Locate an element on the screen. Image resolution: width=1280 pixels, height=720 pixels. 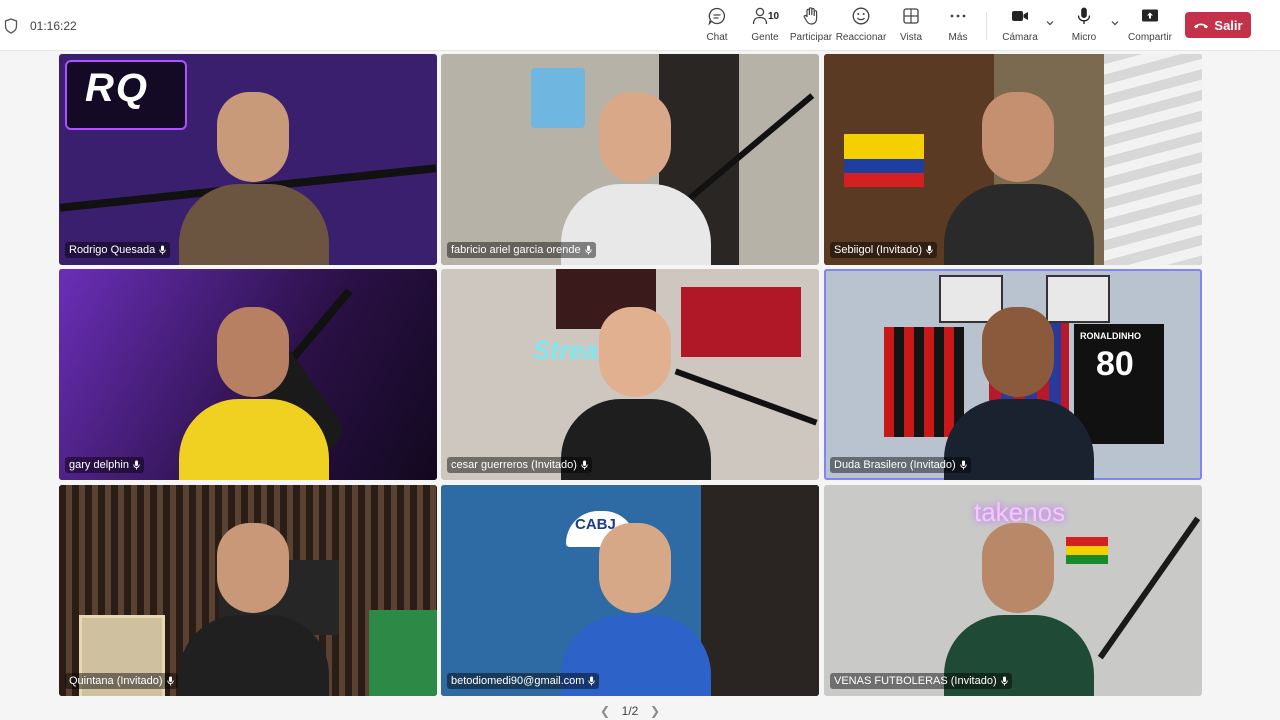
participant-name: gary delphin is located at coordinates (99, 465).